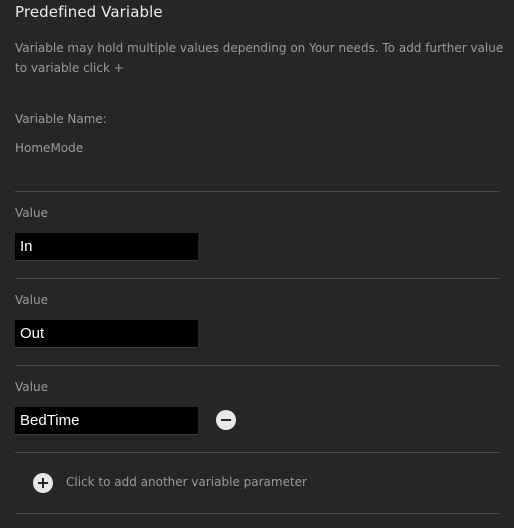 This screenshot has height=528, width=514. What do you see at coordinates (43, 483) in the screenshot?
I see `plus-circle-icon` at bounding box center [43, 483].